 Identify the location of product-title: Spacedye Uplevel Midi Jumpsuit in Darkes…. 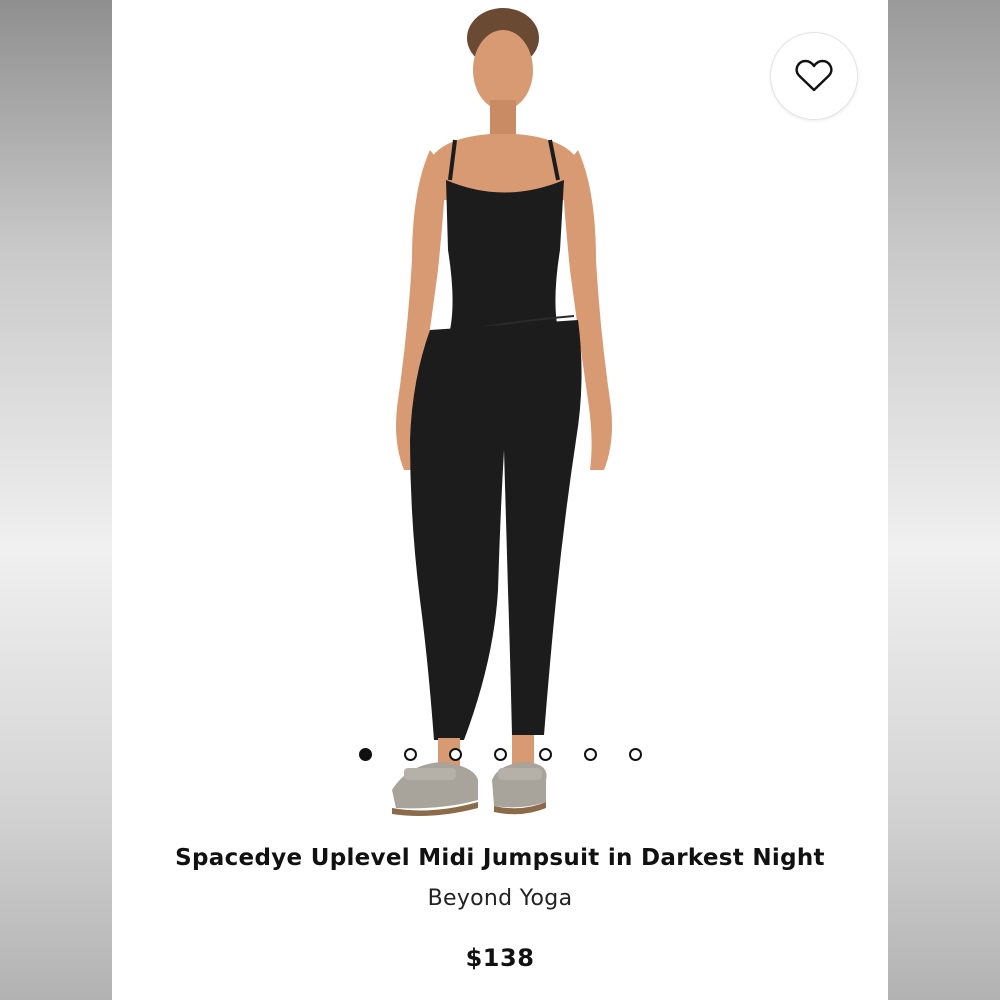
(500, 858).